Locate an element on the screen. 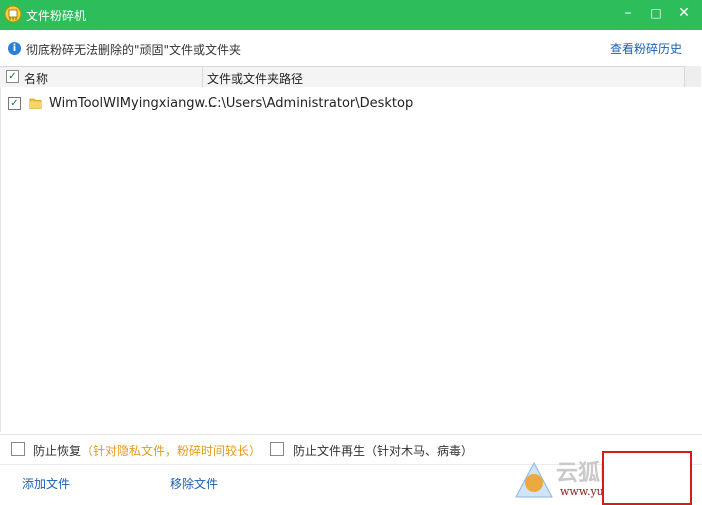 The image size is (702, 505). file-path: C:\Users\Administrator\Desktop is located at coordinates (311, 103).